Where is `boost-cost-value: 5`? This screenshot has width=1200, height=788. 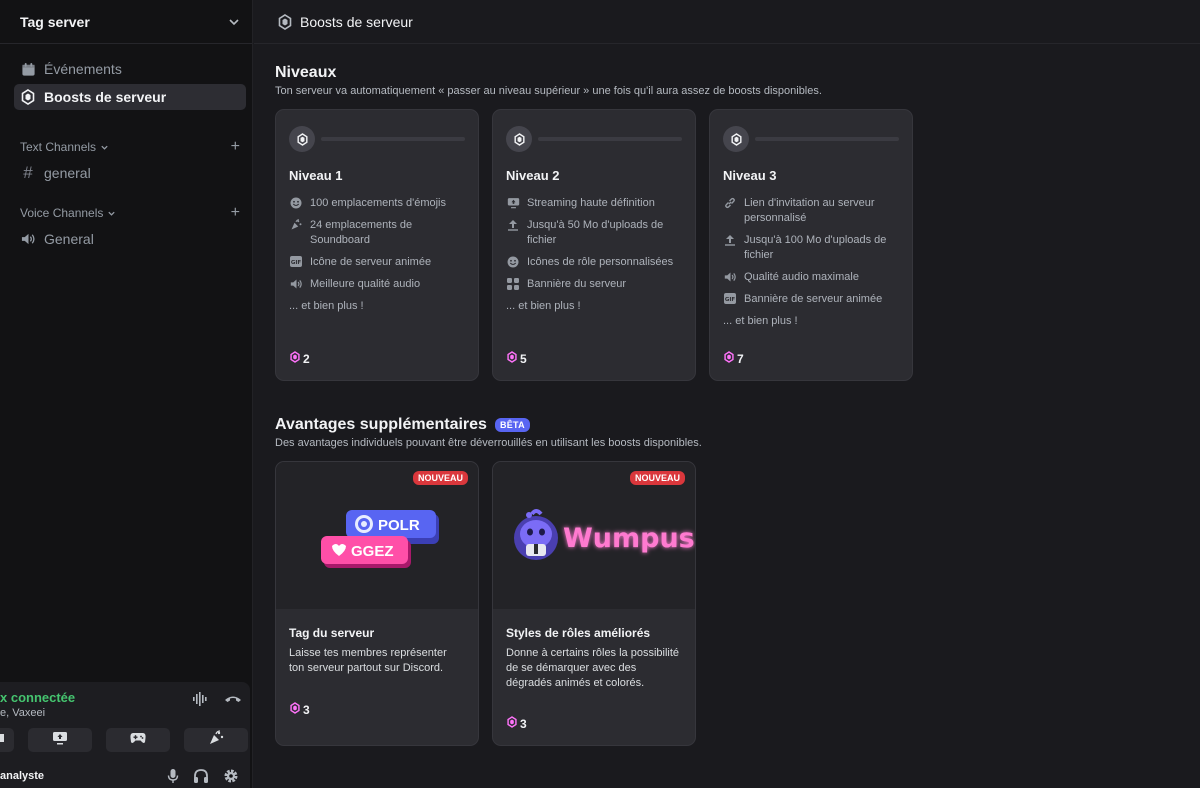 boost-cost-value: 5 is located at coordinates (523, 358).